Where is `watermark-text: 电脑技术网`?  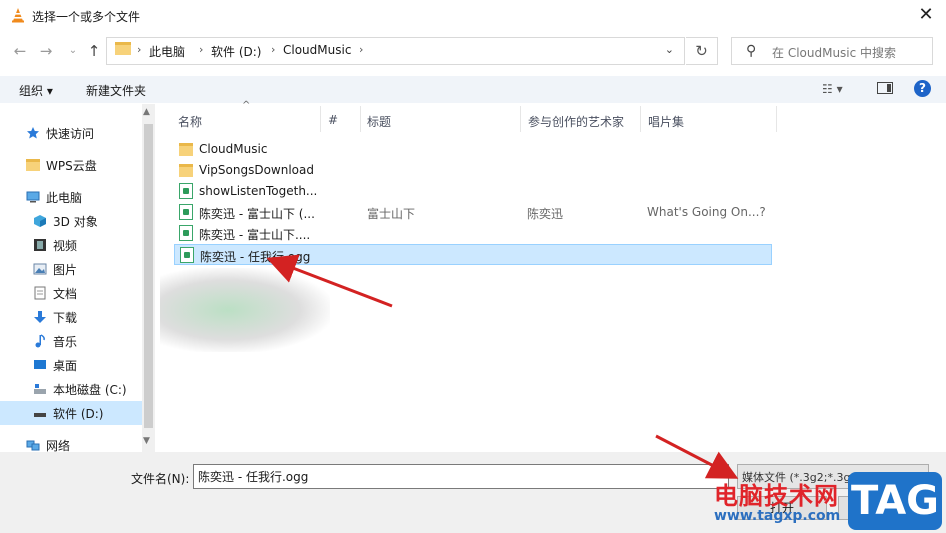 watermark-text: 电脑技术网 is located at coordinates (776, 496).